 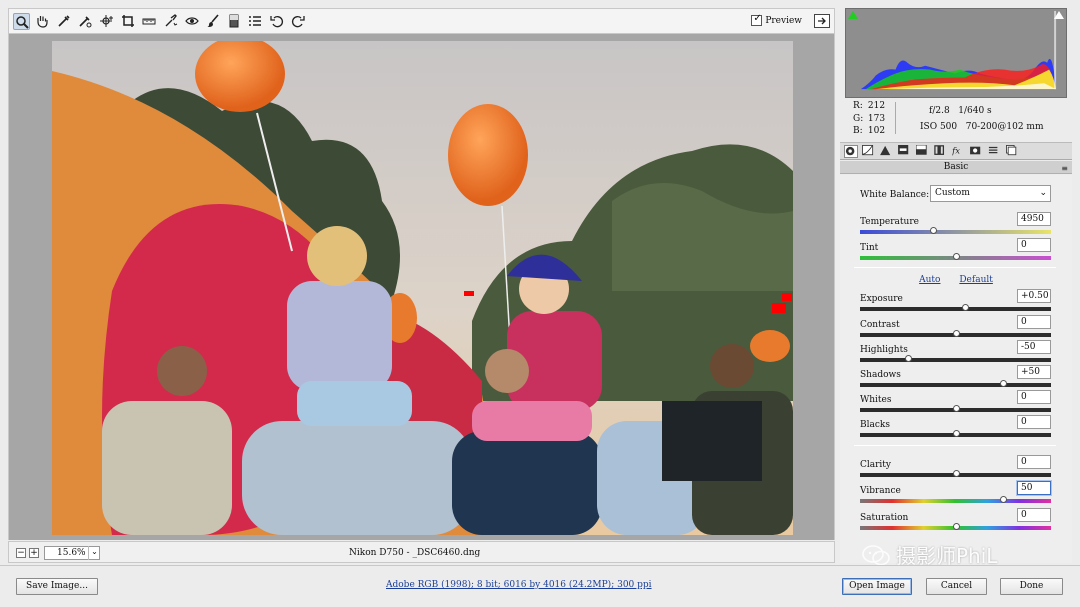 I want to click on clarity-slider-thumb, so click(x=956, y=473).